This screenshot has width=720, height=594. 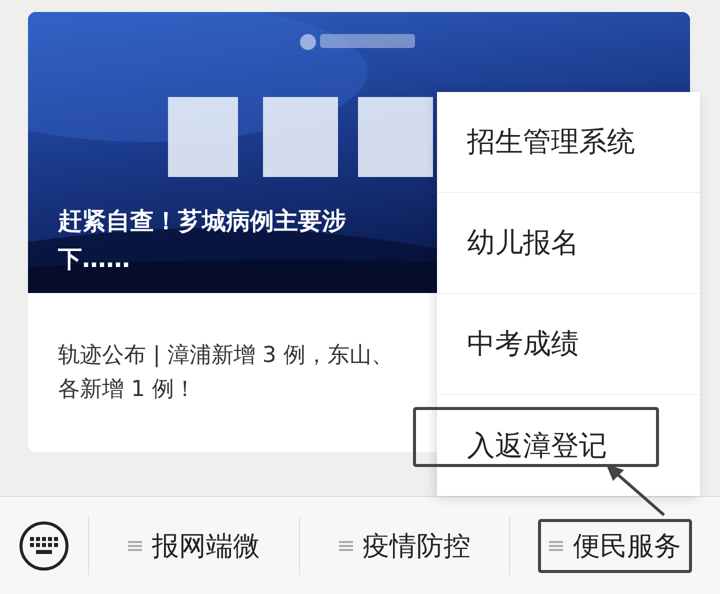 I want to click on article-title: 赶紧自查！芗城病例主要涉, so click(x=202, y=221).